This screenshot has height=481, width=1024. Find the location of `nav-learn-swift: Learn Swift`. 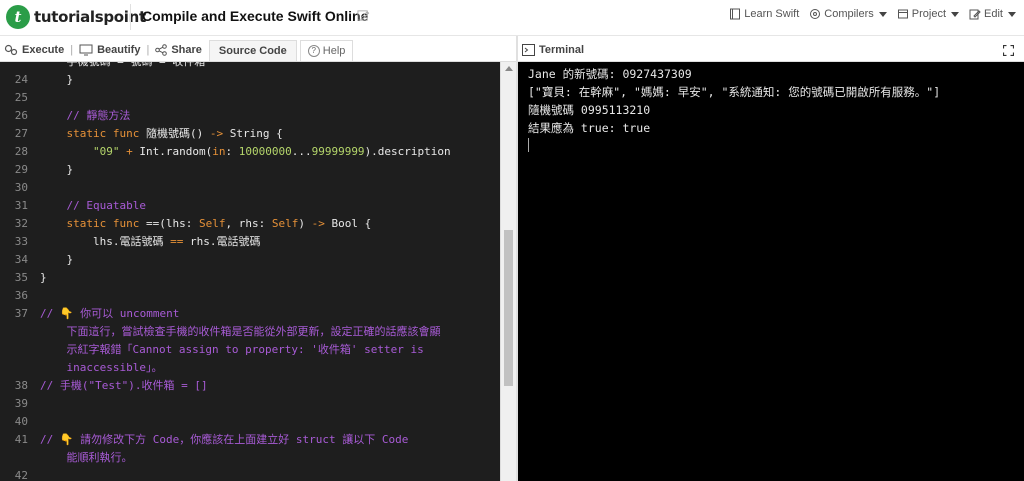

nav-learn-swift: Learn Swift is located at coordinates (764, 14).